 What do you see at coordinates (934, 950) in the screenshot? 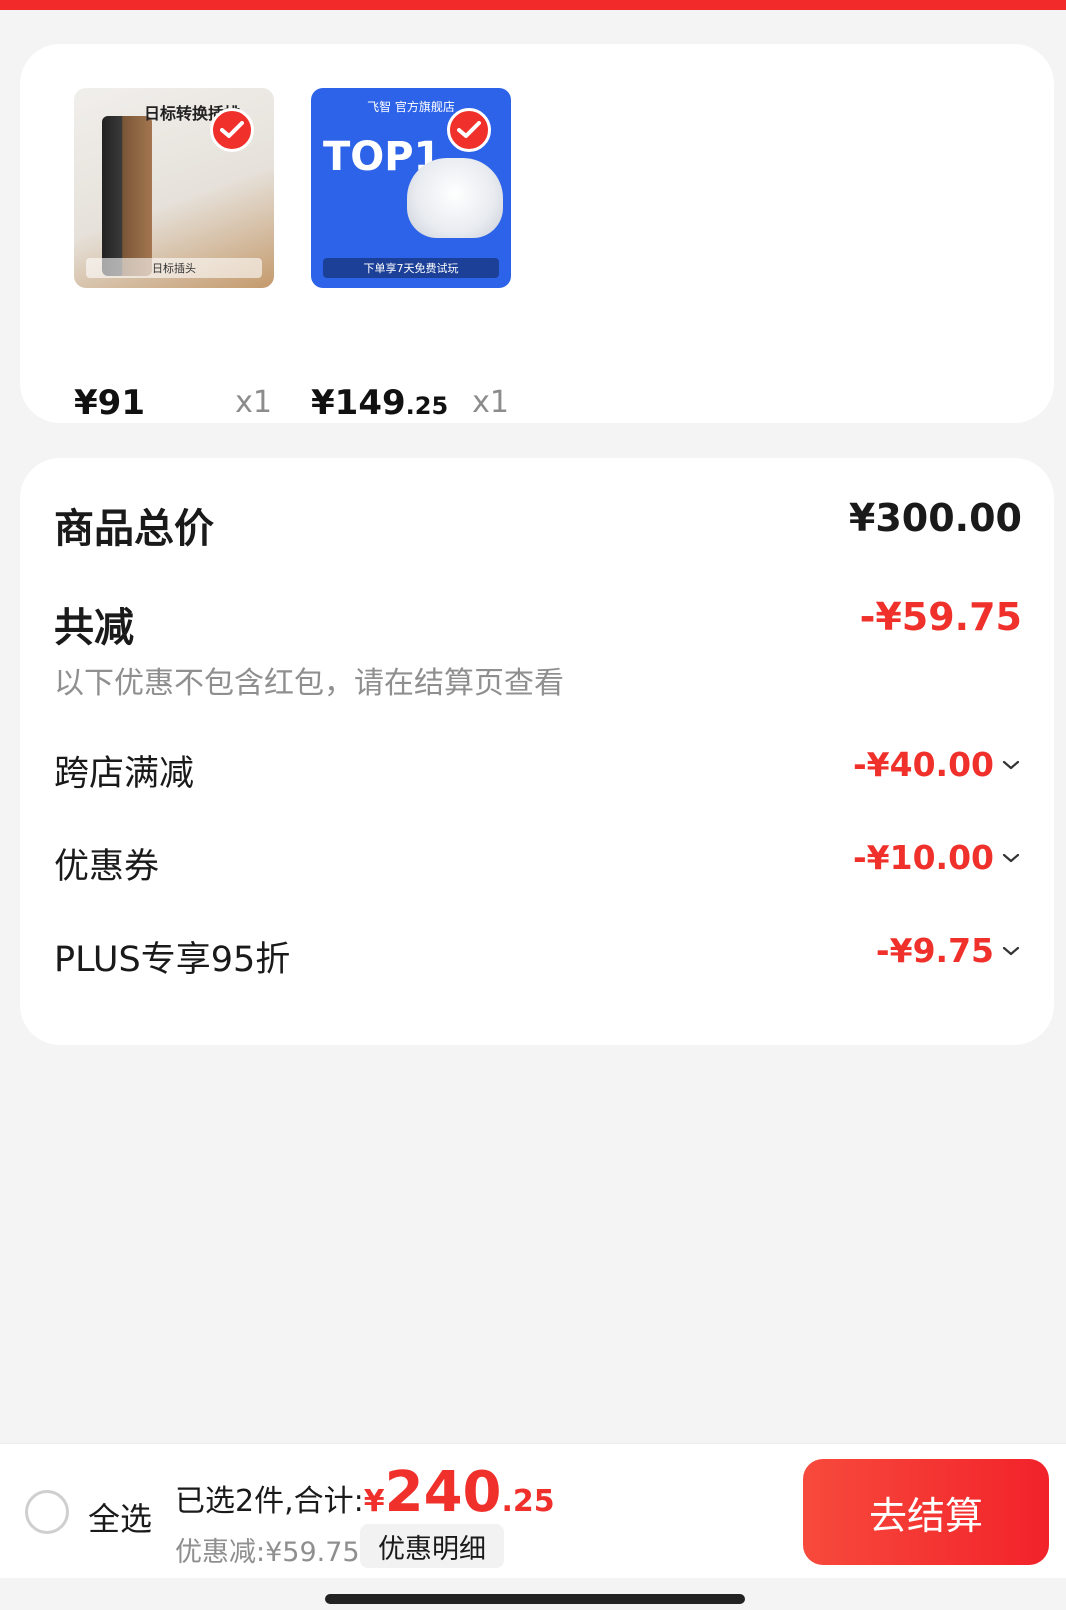
I see `discount-item-amount: -¥9.75` at bounding box center [934, 950].